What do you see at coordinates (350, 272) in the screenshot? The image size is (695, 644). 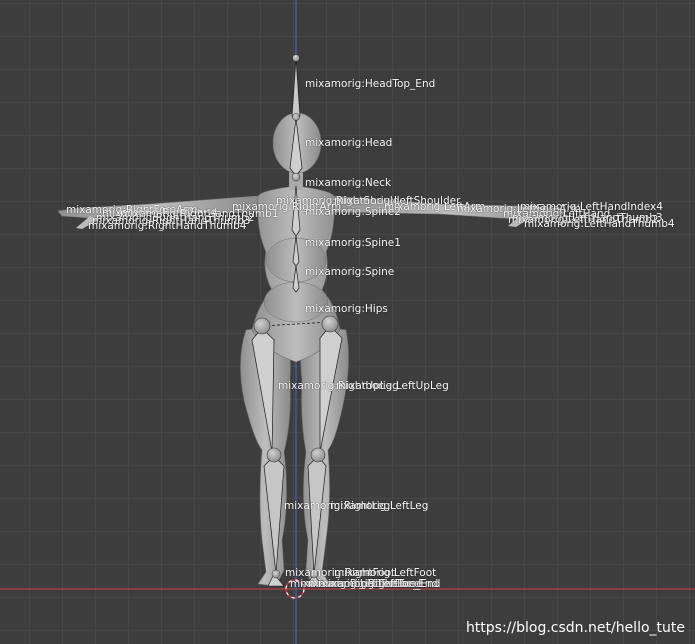 I see `label-spine: mixamorig:Spine` at bounding box center [350, 272].